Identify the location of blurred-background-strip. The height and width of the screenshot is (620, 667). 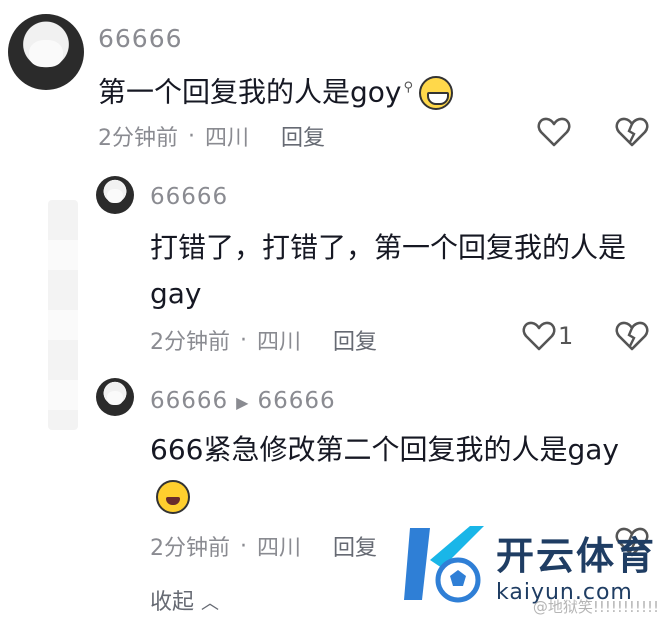
(63, 315).